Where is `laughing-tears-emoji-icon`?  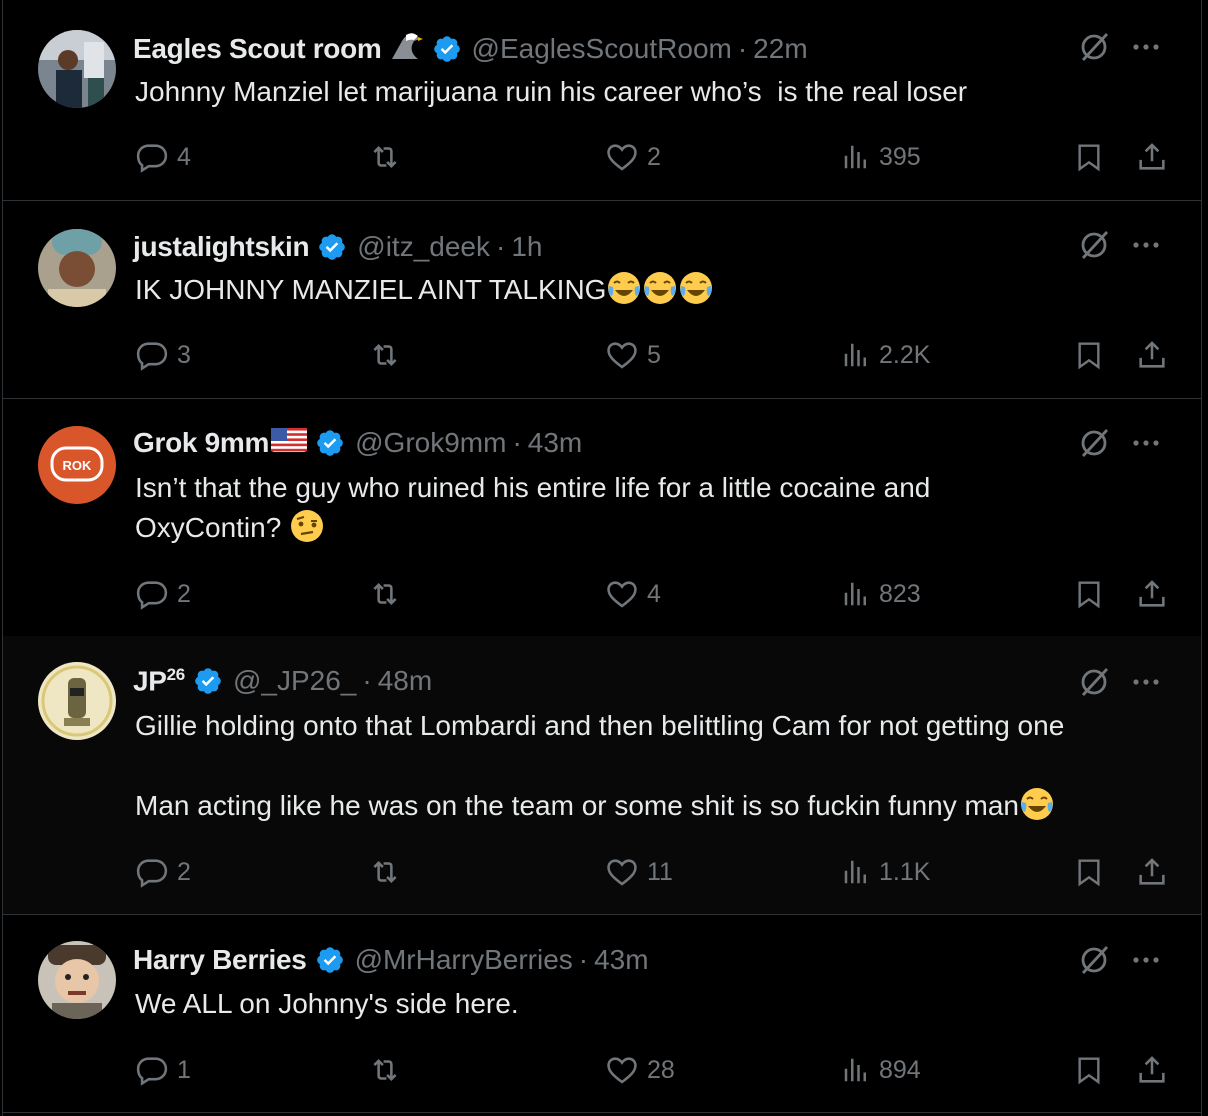 laughing-tears-emoji-icon is located at coordinates (624, 288).